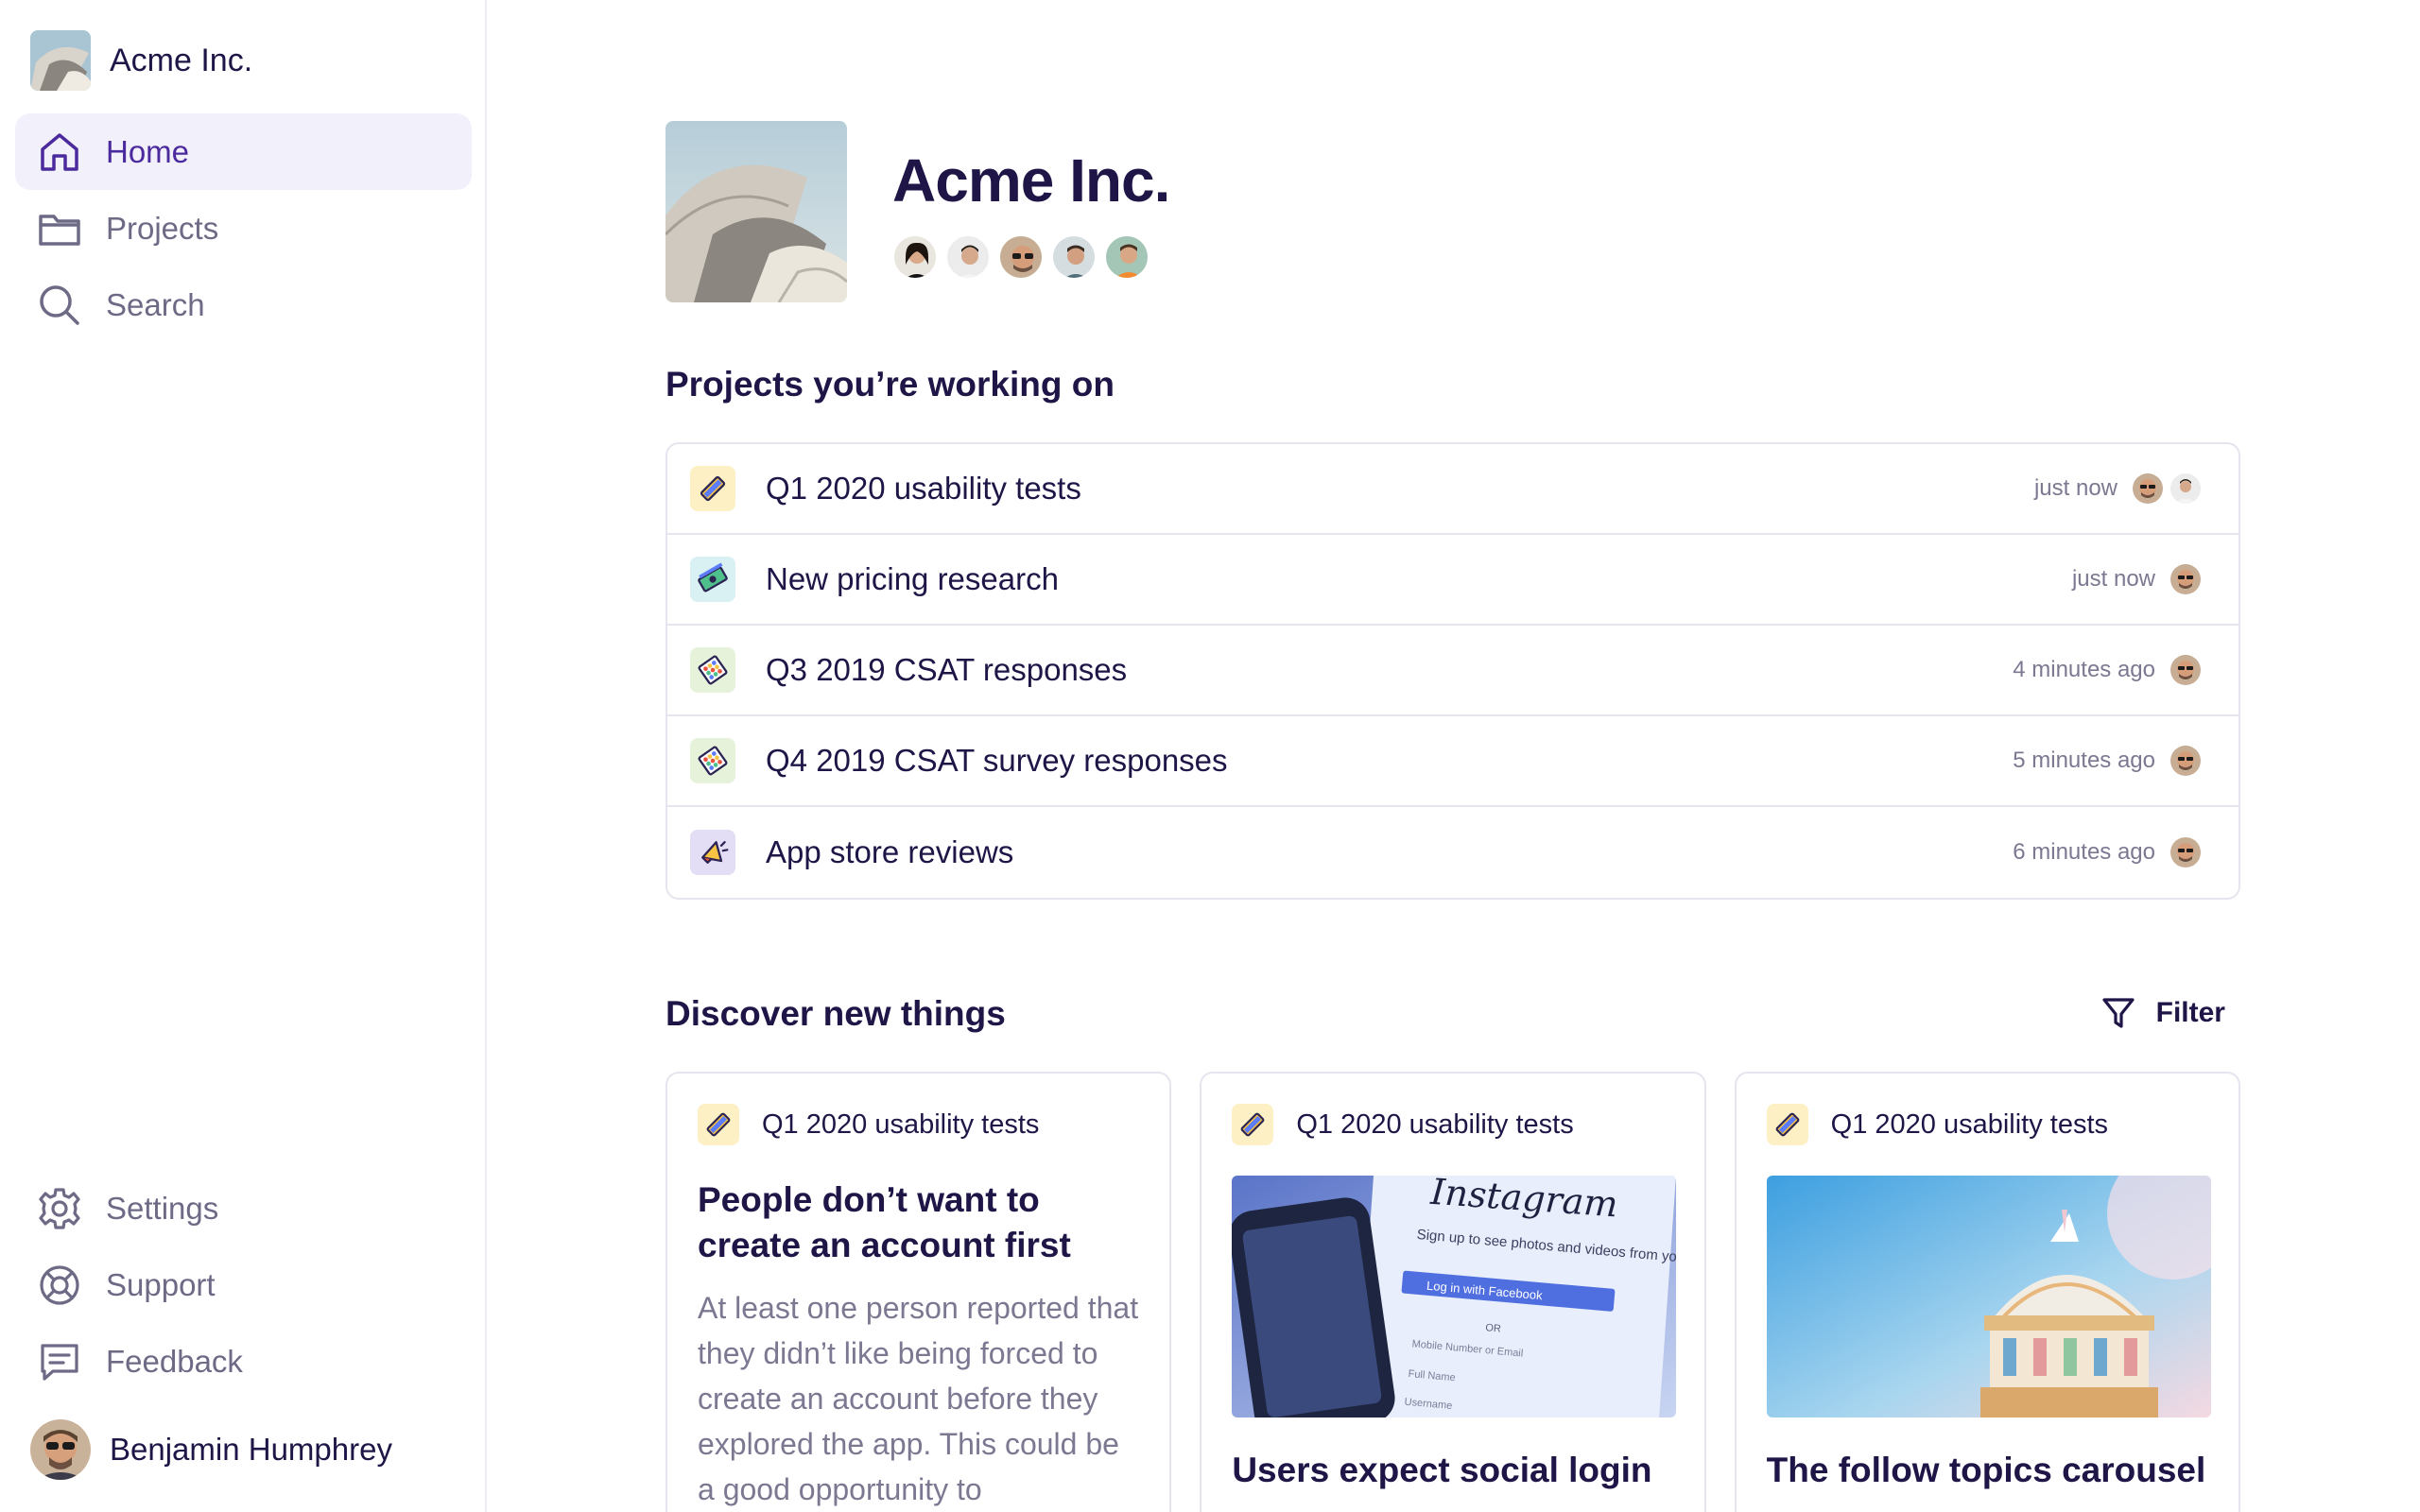 The height and width of the screenshot is (1512, 2420). What do you see at coordinates (162, 1208) in the screenshot?
I see `sidebar-item-label: Settings` at bounding box center [162, 1208].